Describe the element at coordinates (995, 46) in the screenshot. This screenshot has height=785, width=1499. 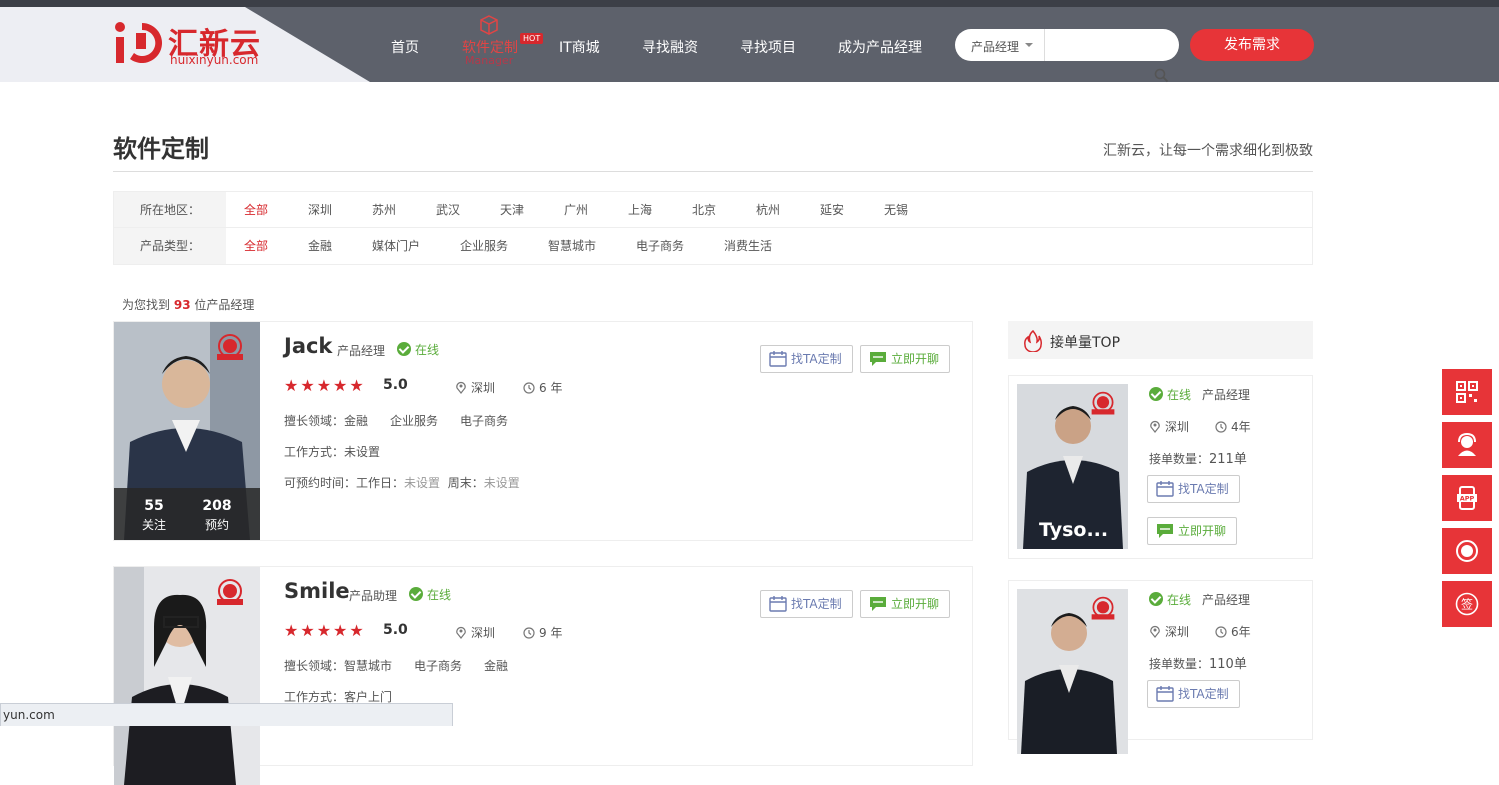
I see `search-type-select: 产品经理` at that location.